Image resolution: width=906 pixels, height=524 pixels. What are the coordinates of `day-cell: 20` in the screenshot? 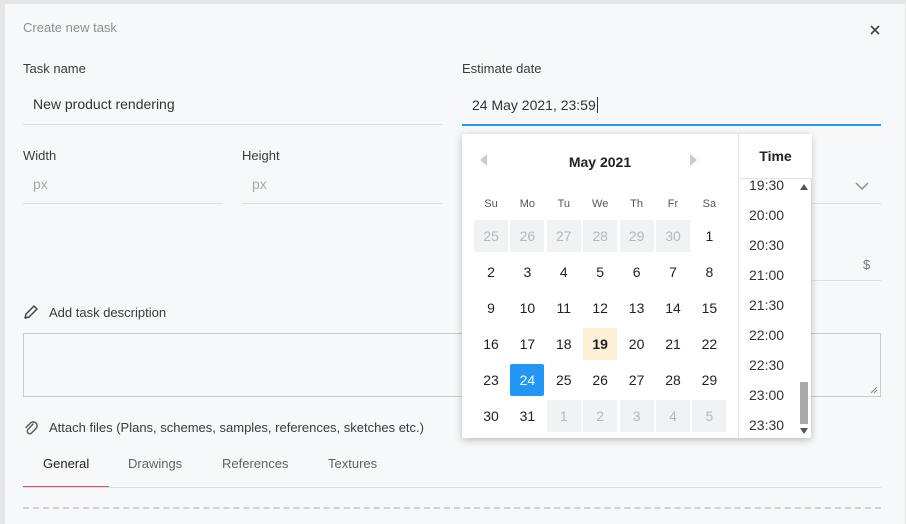 It's located at (637, 344).